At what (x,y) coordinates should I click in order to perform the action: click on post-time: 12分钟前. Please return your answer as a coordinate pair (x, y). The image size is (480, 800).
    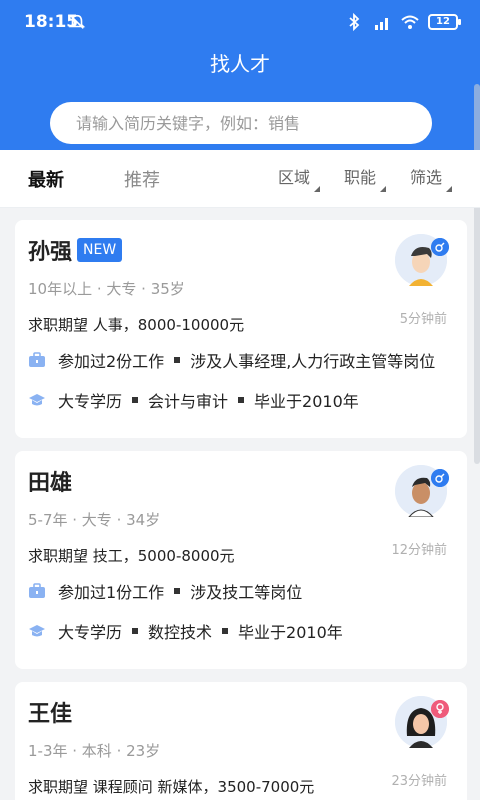
    Looking at the image, I should click on (419, 550).